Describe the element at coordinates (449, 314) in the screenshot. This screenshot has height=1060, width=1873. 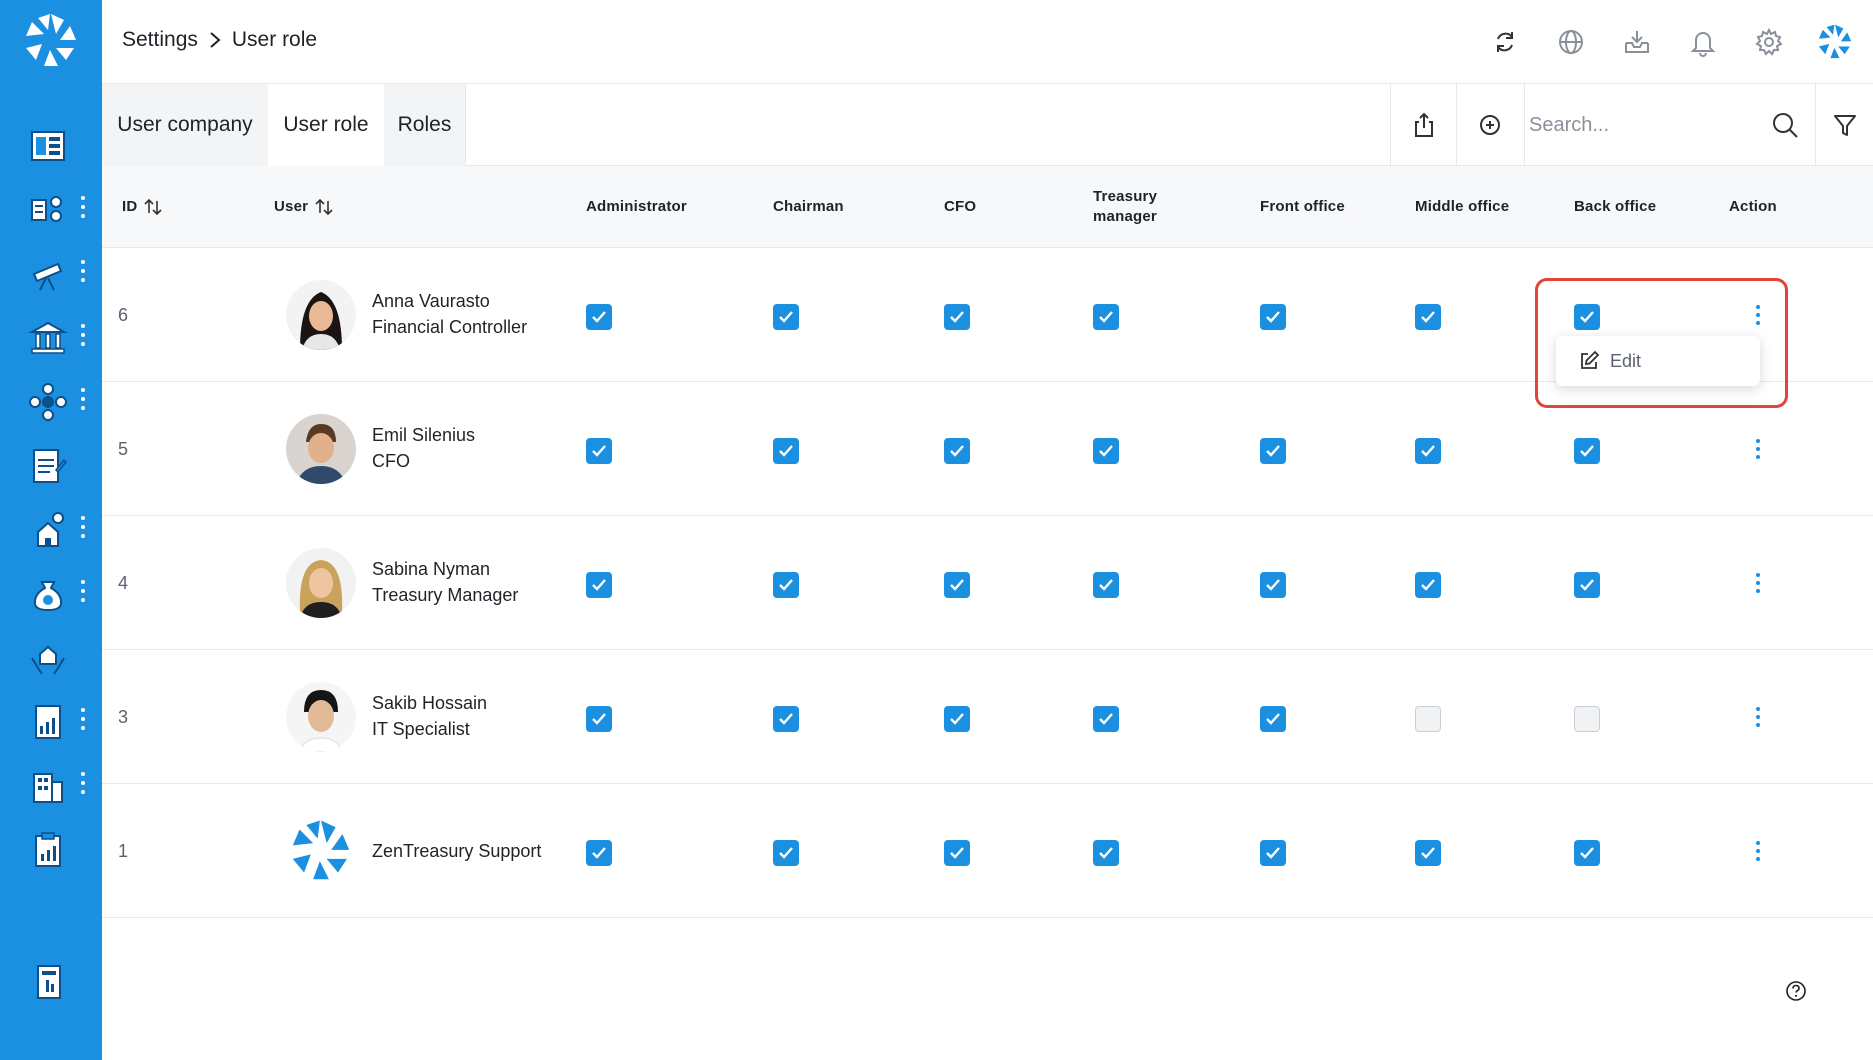
I see `user-cell: Anna Vaurasto Financial Controller` at that location.